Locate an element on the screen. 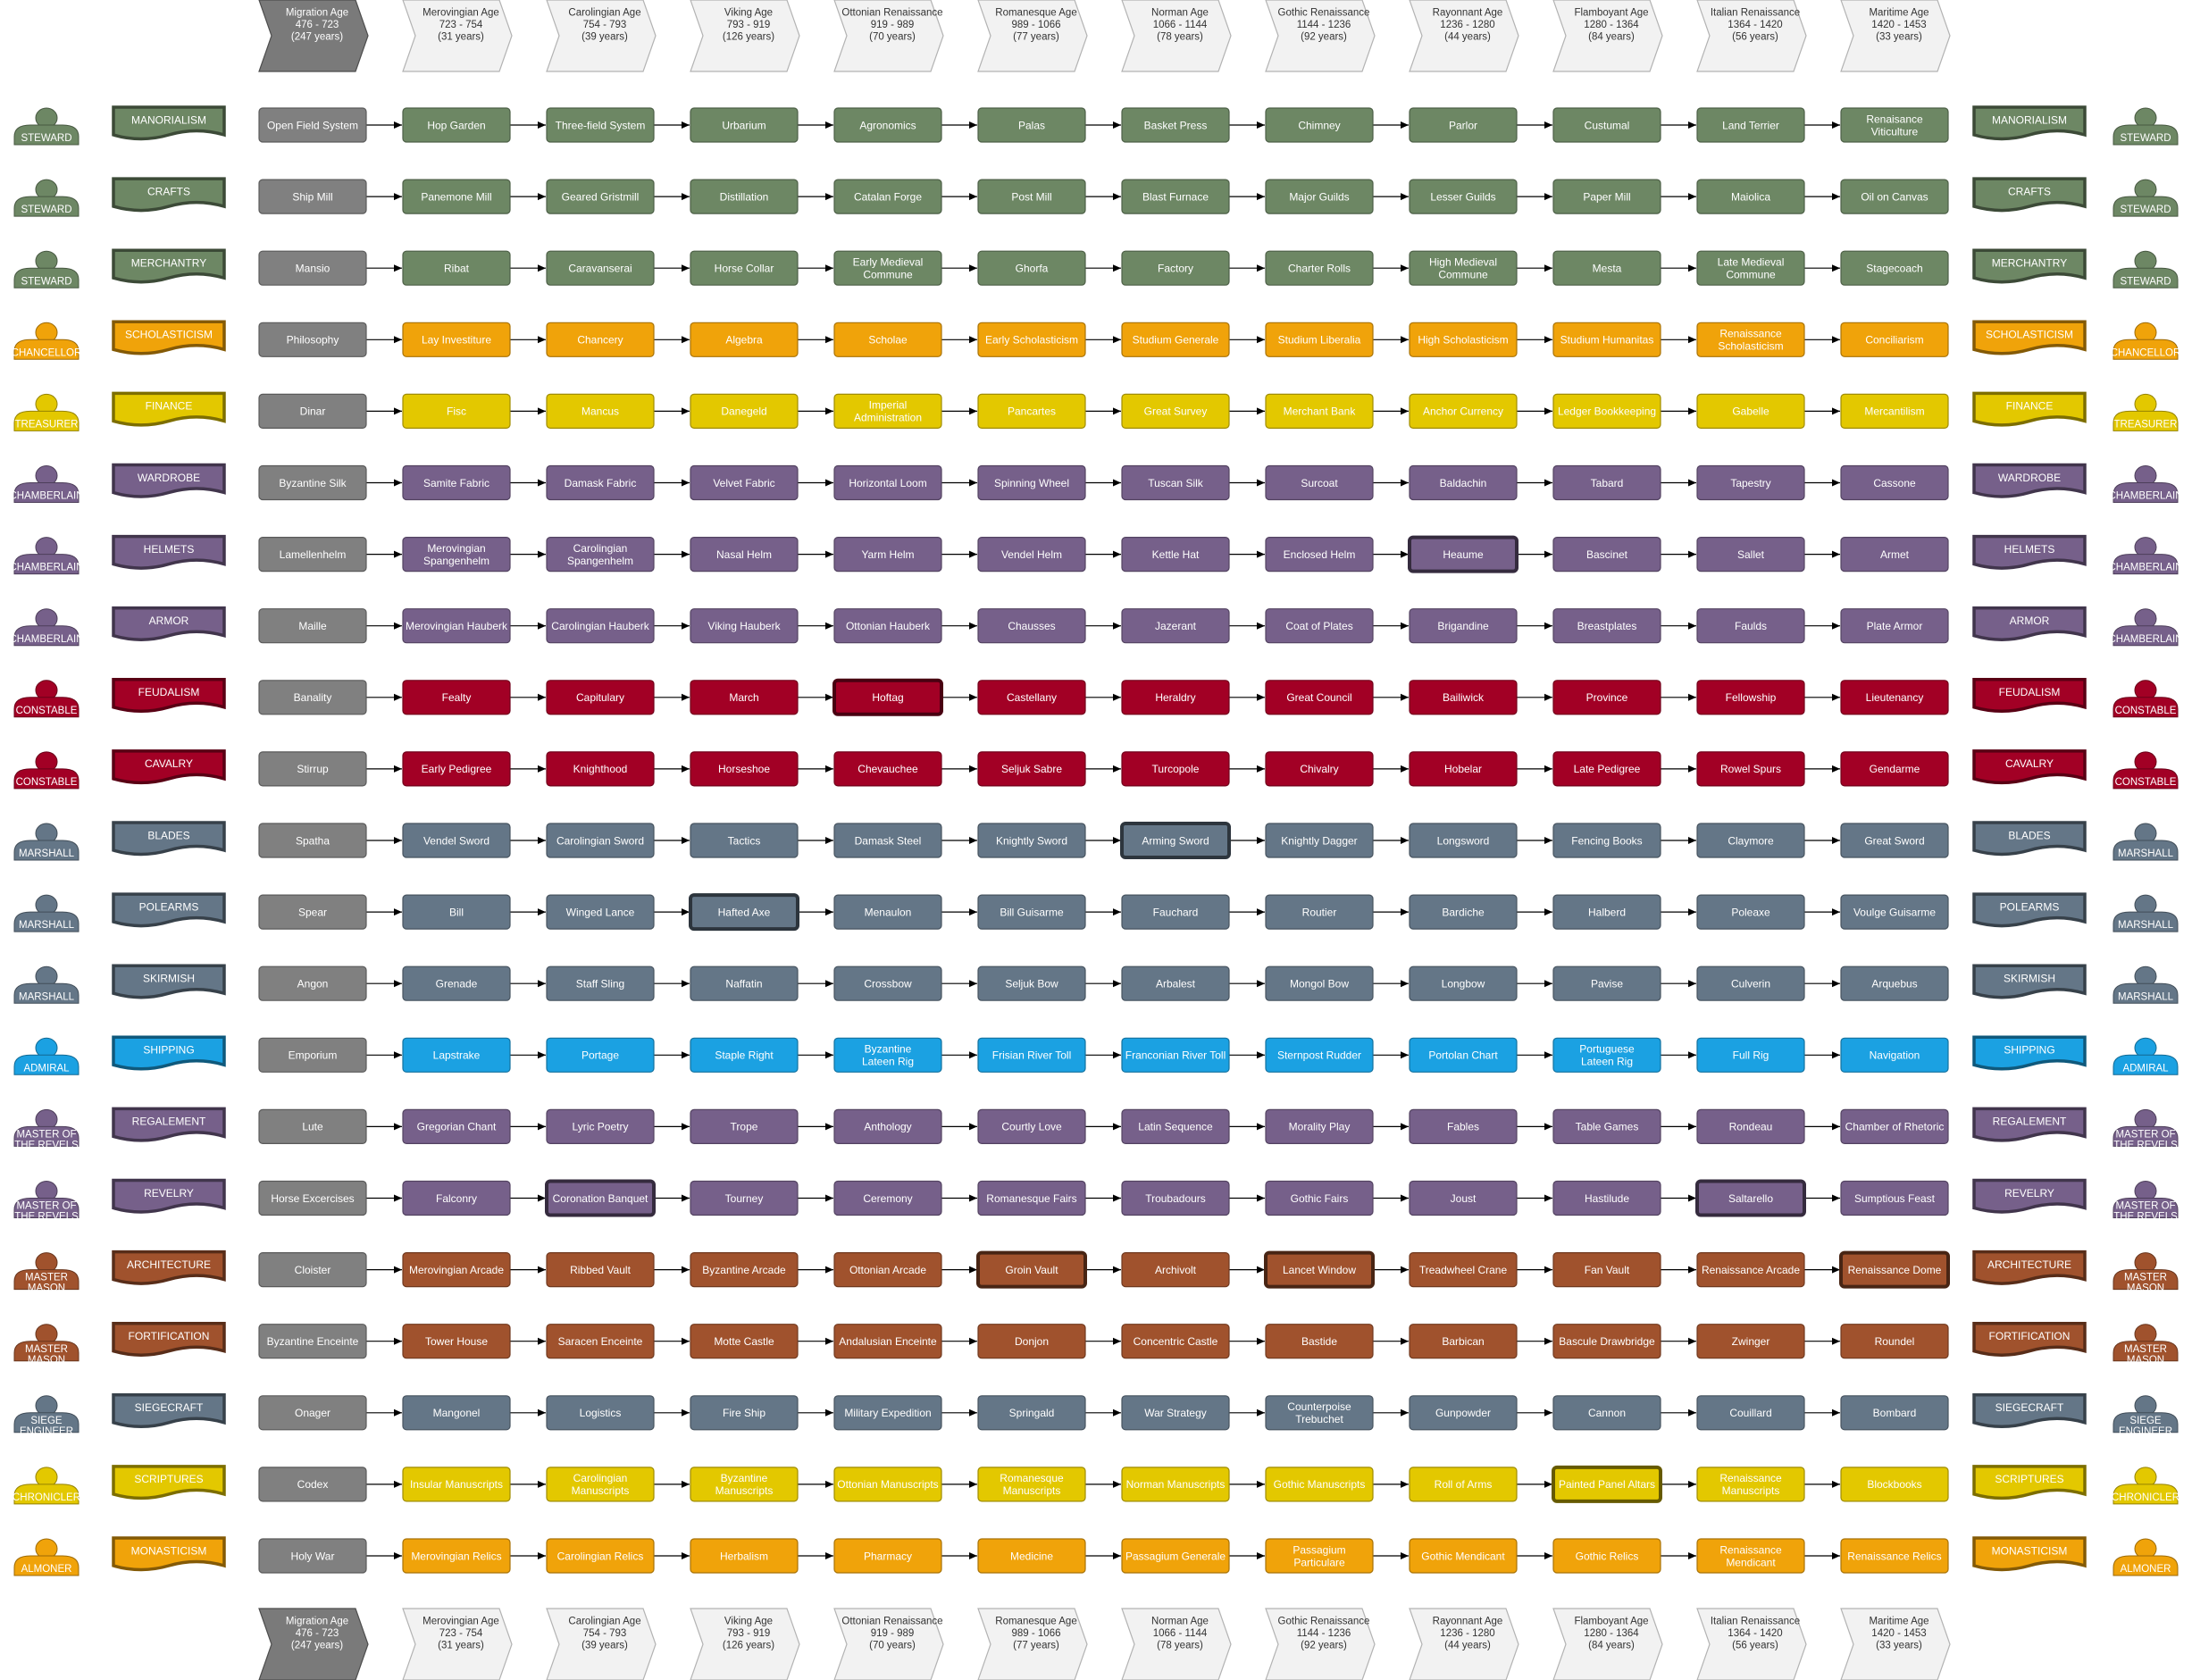 Image resolution: width=2192 pixels, height=1680 pixels. tech-philosophy: Philosophy is located at coordinates (312, 339).